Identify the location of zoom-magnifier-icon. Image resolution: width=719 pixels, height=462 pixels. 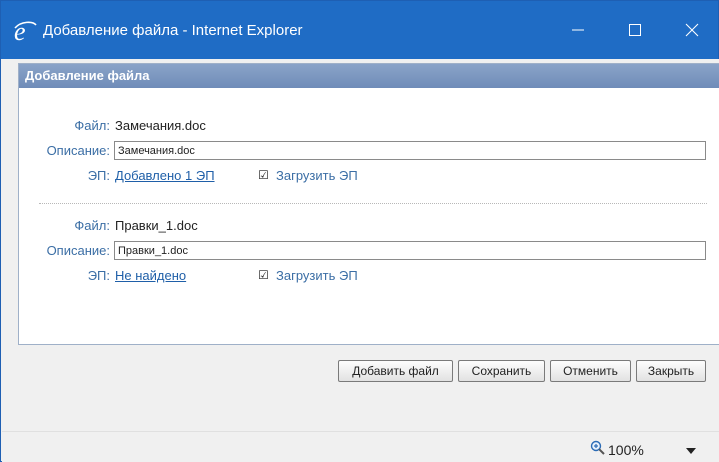
(598, 449).